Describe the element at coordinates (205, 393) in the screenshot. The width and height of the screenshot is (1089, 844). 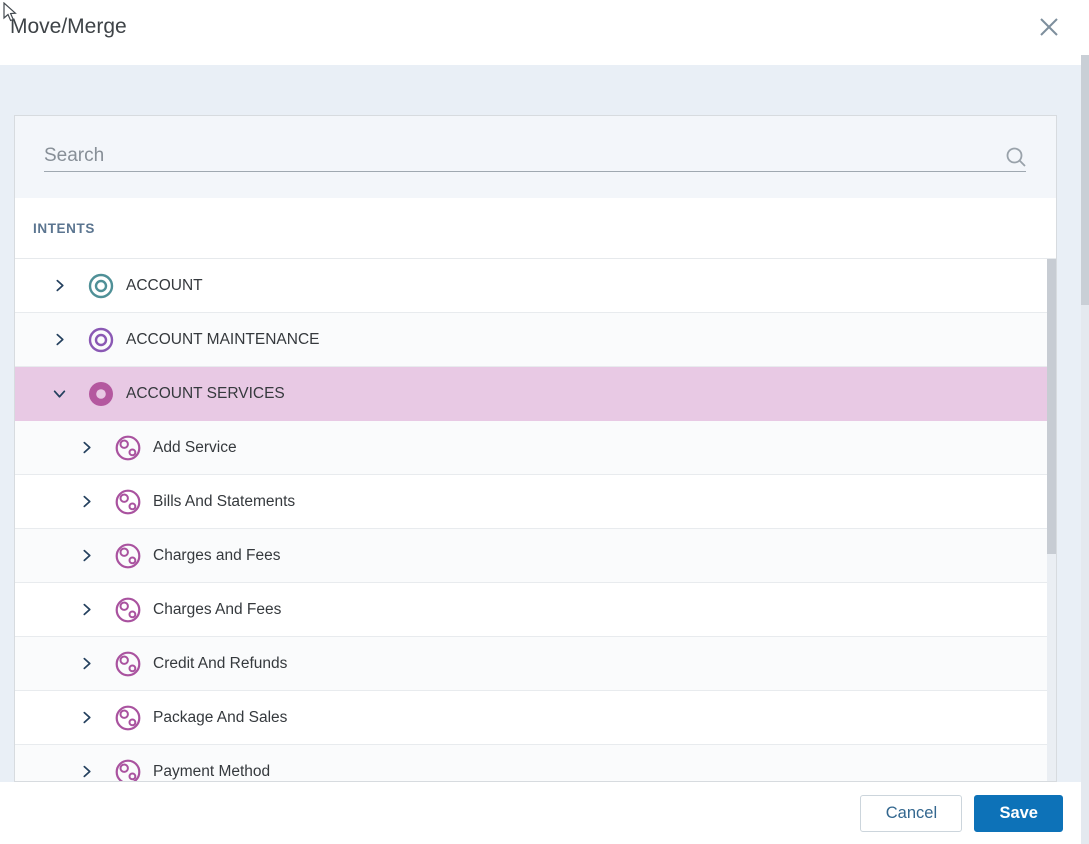
I see `tree-row-label: ACCOUNT SERVICES` at that location.